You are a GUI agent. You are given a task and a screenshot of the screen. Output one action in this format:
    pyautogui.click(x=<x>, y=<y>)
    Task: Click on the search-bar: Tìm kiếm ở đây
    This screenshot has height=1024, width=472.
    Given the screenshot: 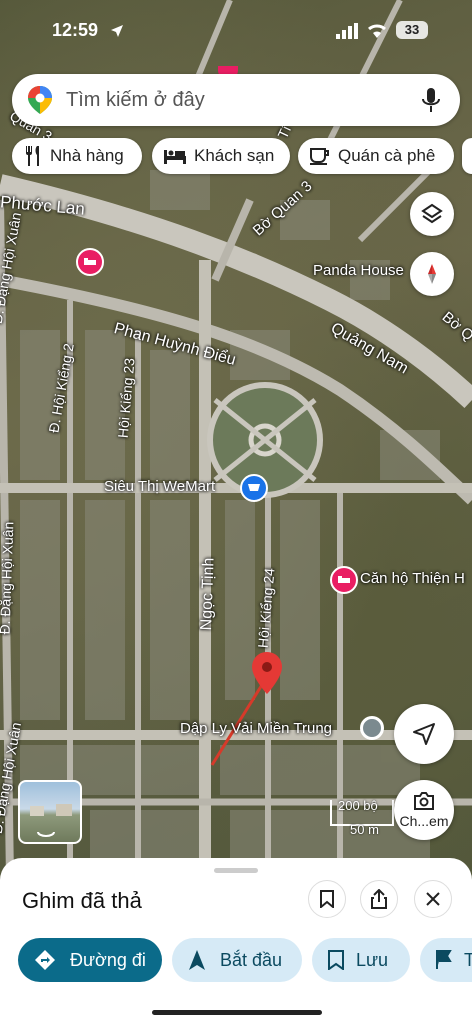 What is the action you would take?
    pyautogui.click(x=236, y=100)
    